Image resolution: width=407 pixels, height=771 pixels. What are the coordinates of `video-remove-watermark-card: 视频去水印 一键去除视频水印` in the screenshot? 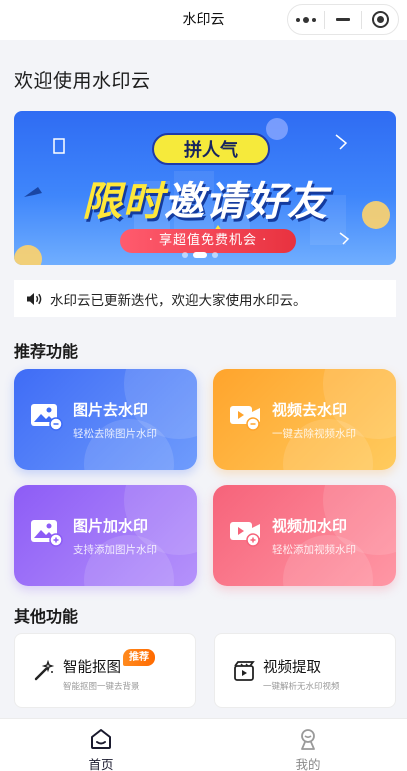 It's located at (304, 419).